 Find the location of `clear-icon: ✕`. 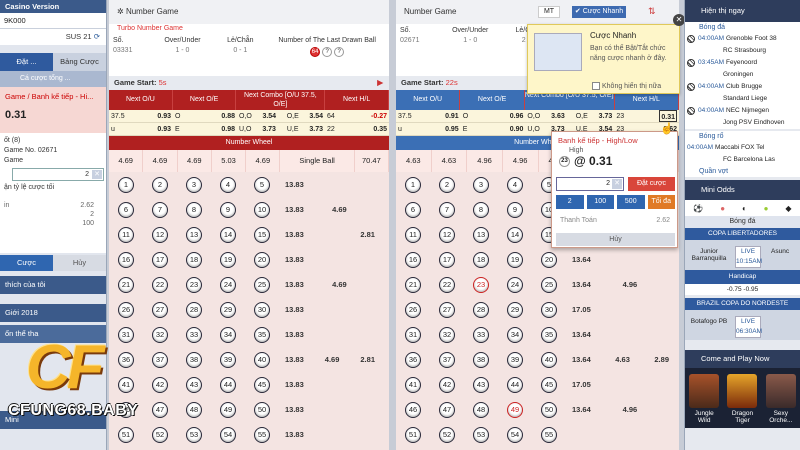

clear-icon: ✕ is located at coordinates (617, 184).